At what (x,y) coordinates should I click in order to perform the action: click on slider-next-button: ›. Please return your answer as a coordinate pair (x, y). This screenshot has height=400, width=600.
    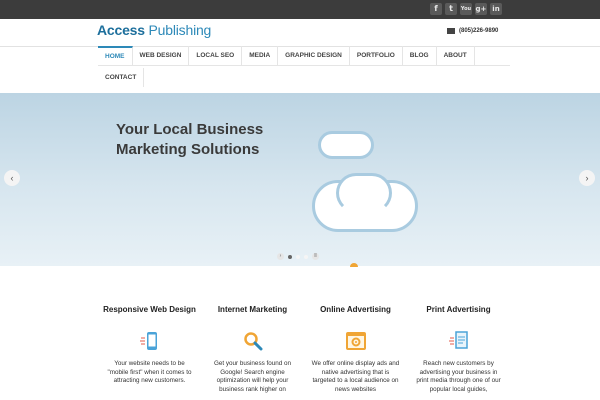
    Looking at the image, I should click on (587, 178).